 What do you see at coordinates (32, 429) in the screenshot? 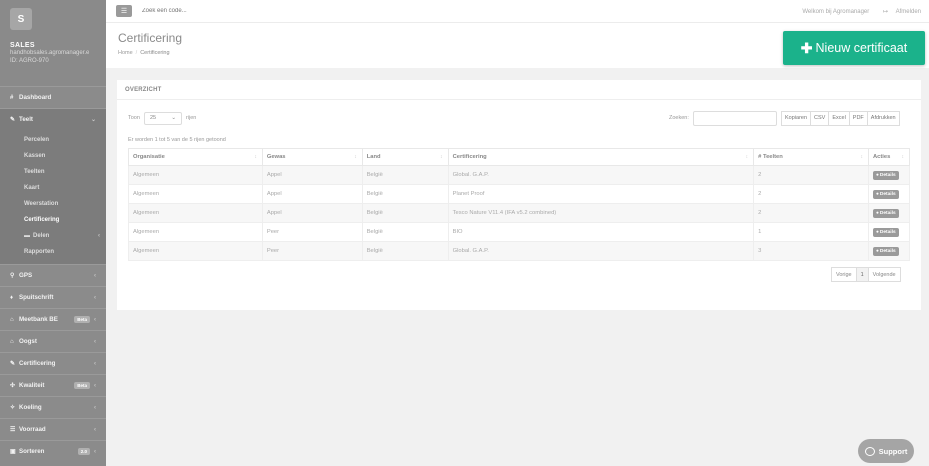
I see `sidebar-item-label: Voorraad` at bounding box center [32, 429].